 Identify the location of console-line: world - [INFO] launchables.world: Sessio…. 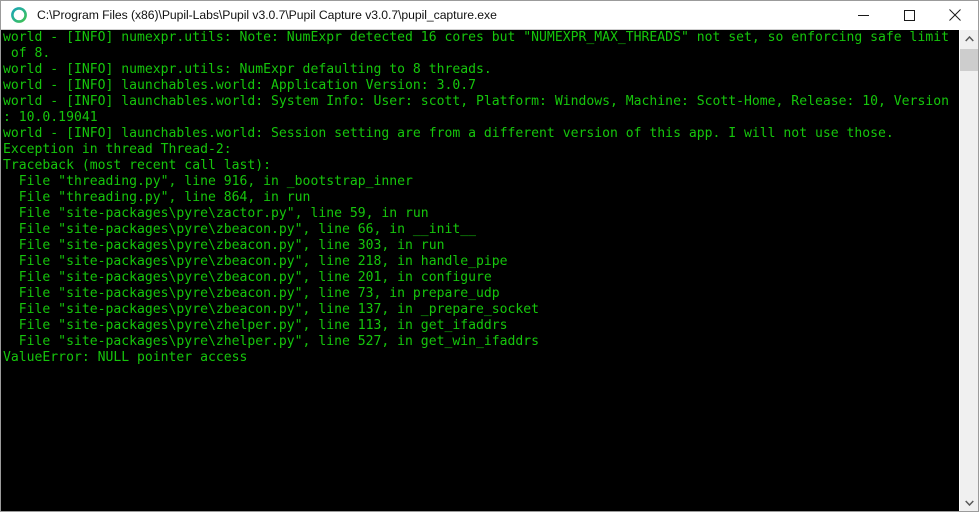
(448, 133).